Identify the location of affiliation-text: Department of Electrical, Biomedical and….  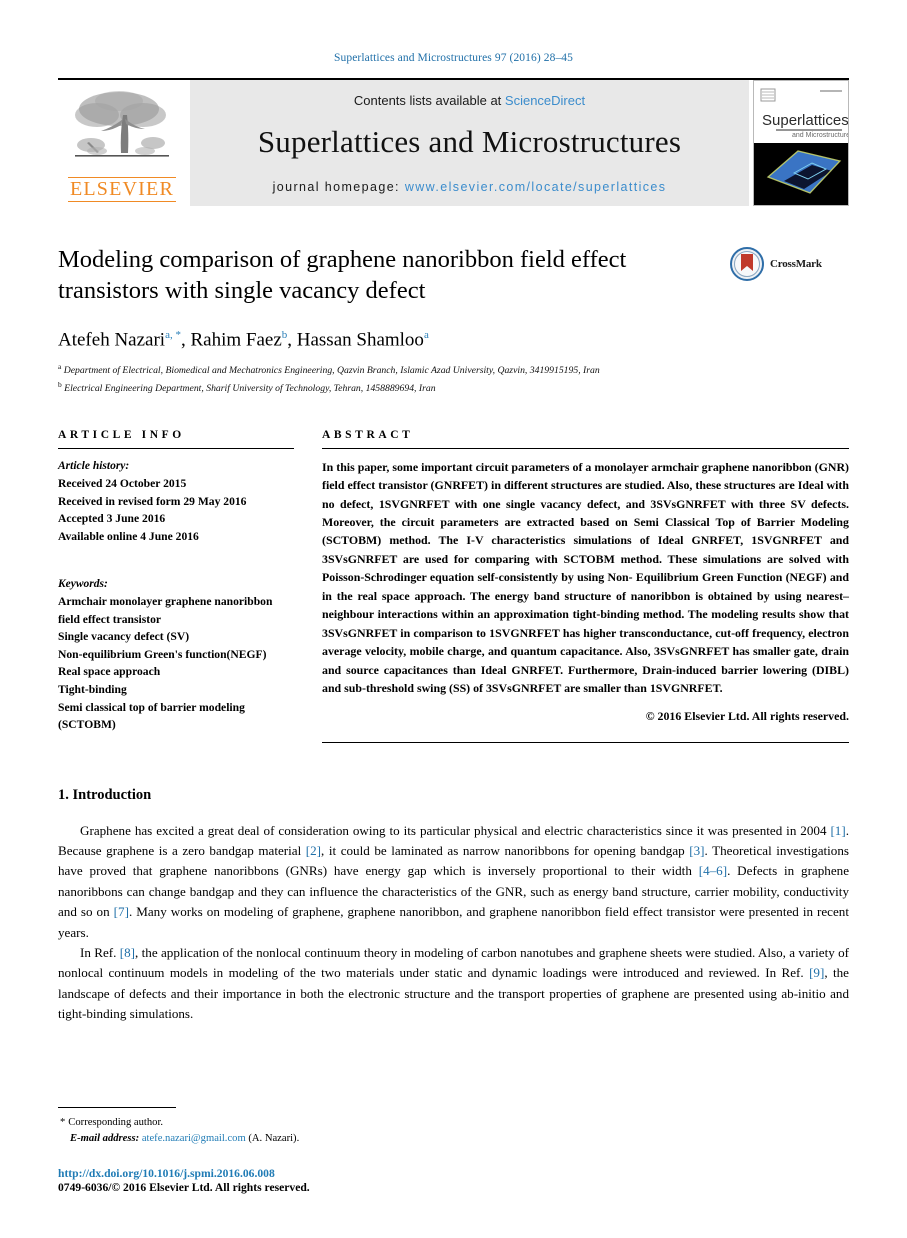
(331, 371).